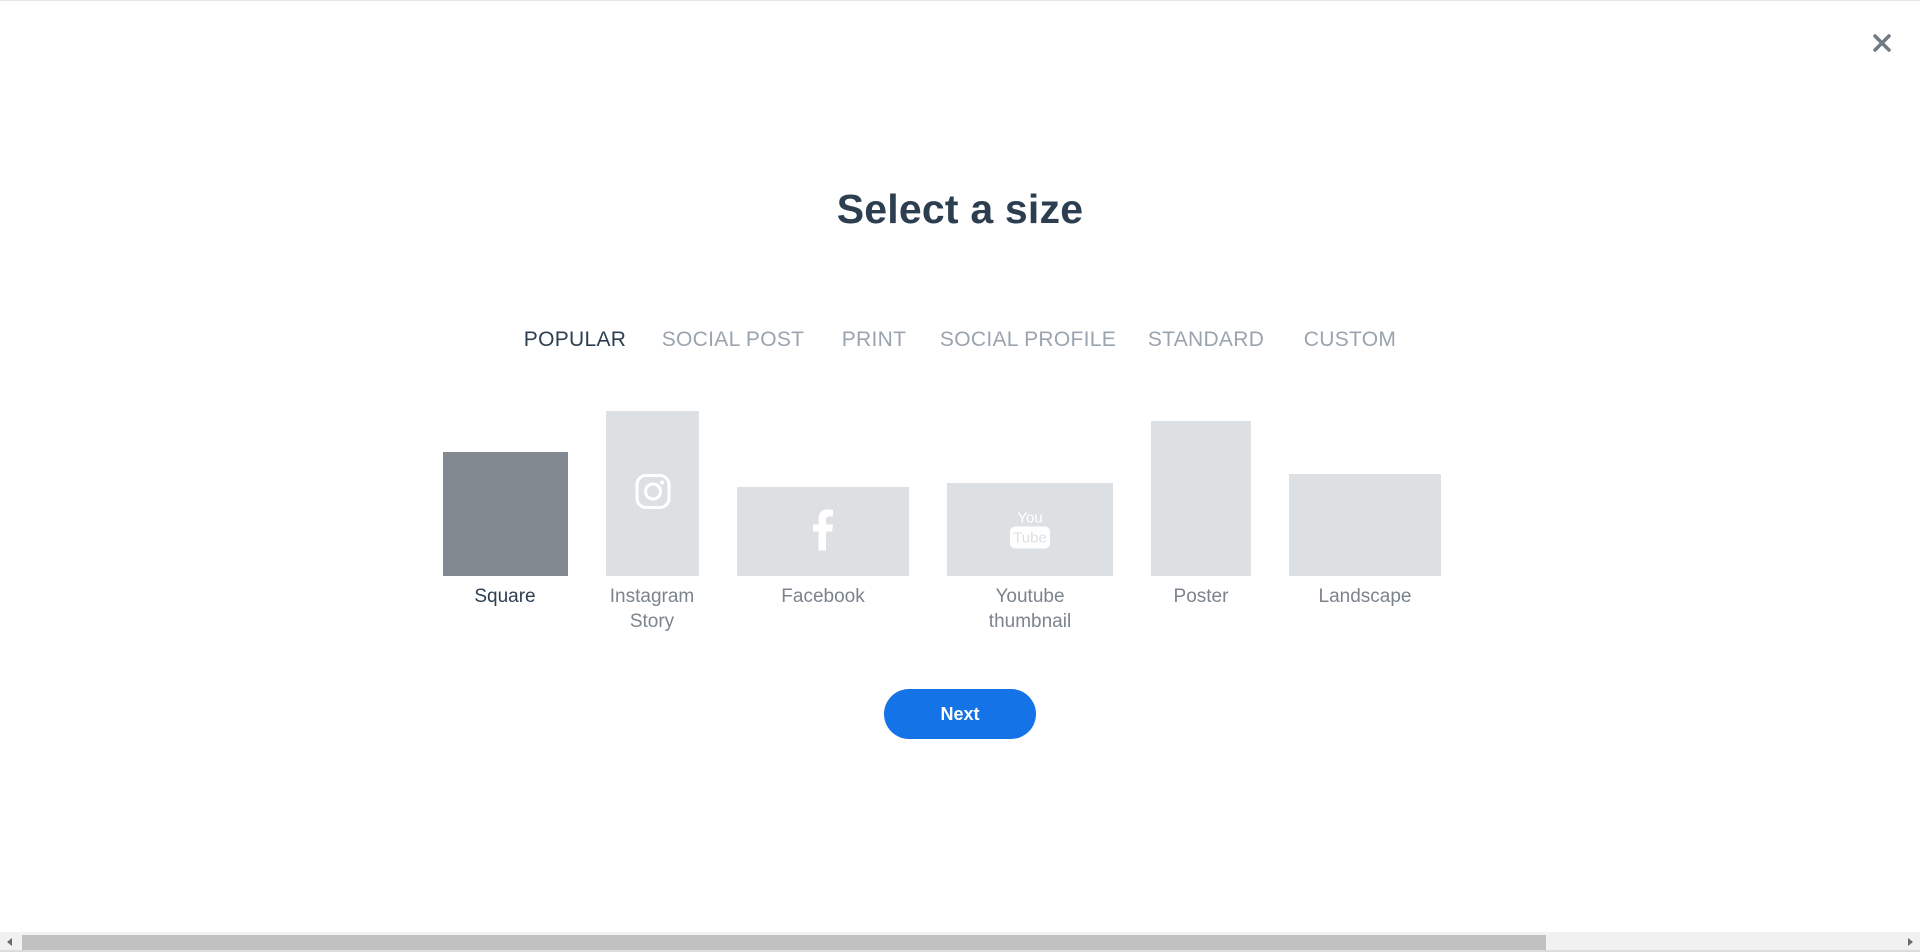 Image resolution: width=1920 pixels, height=952 pixels. I want to click on tab-social-profile: SOCIAL PROFILE, so click(1028, 340).